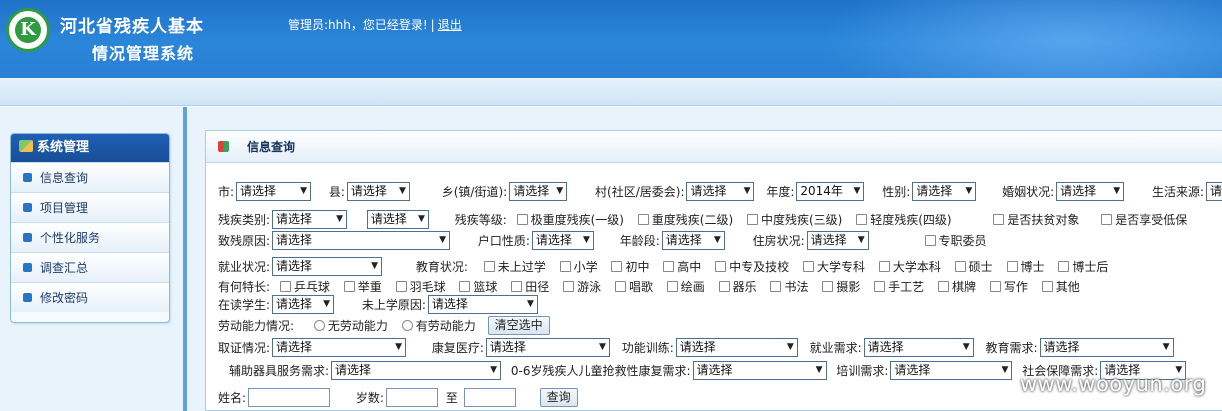  I want to click on skill-painting-checkbox, so click(672, 286).